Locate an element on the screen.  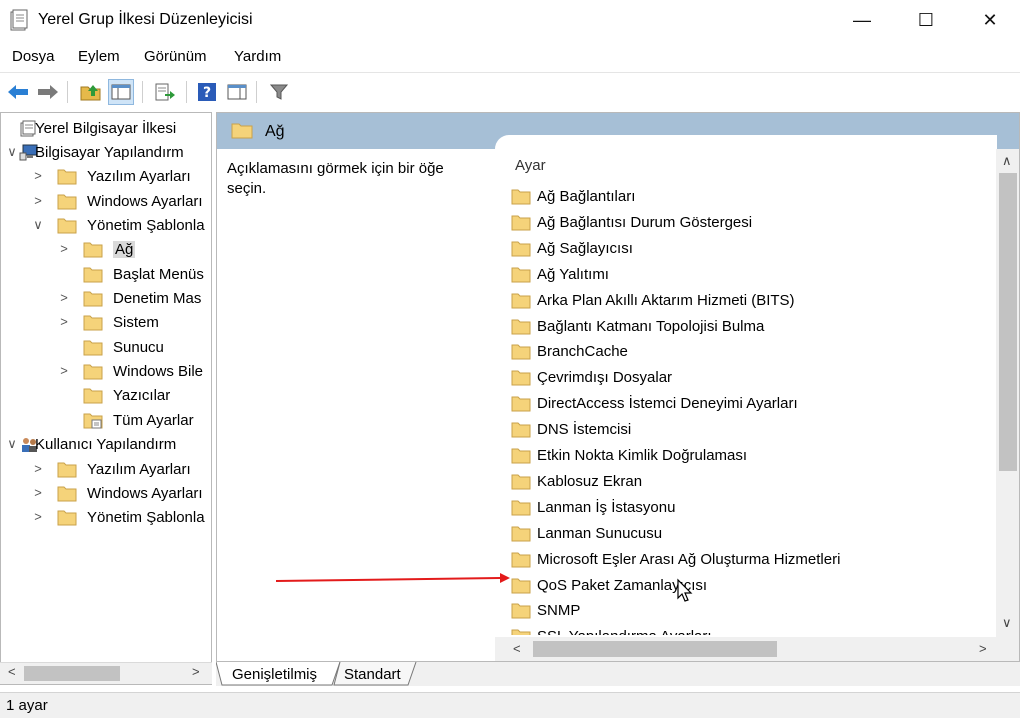
list-item: Ağ Sağlayıcısı is located at coordinates (751, 249).